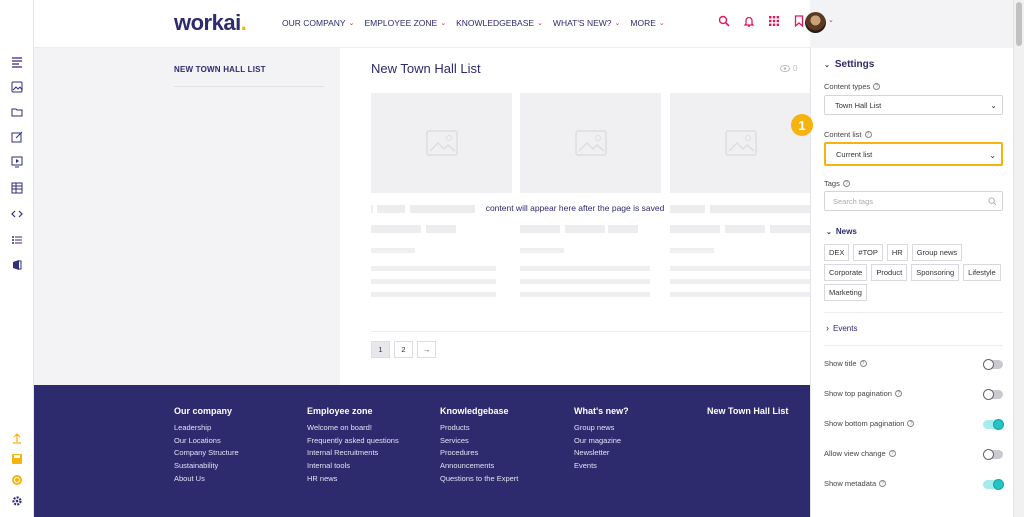  I want to click on nav-whats-new: WHAT'S NEW? ⌄, so click(586, 23).